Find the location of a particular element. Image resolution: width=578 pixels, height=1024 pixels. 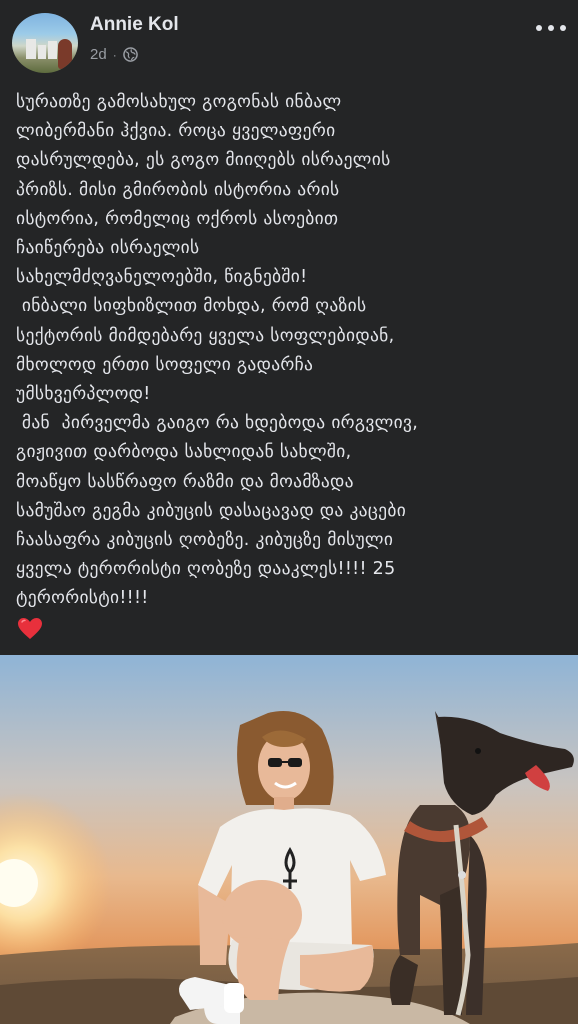

more-options-button is located at coordinates (551, 28).